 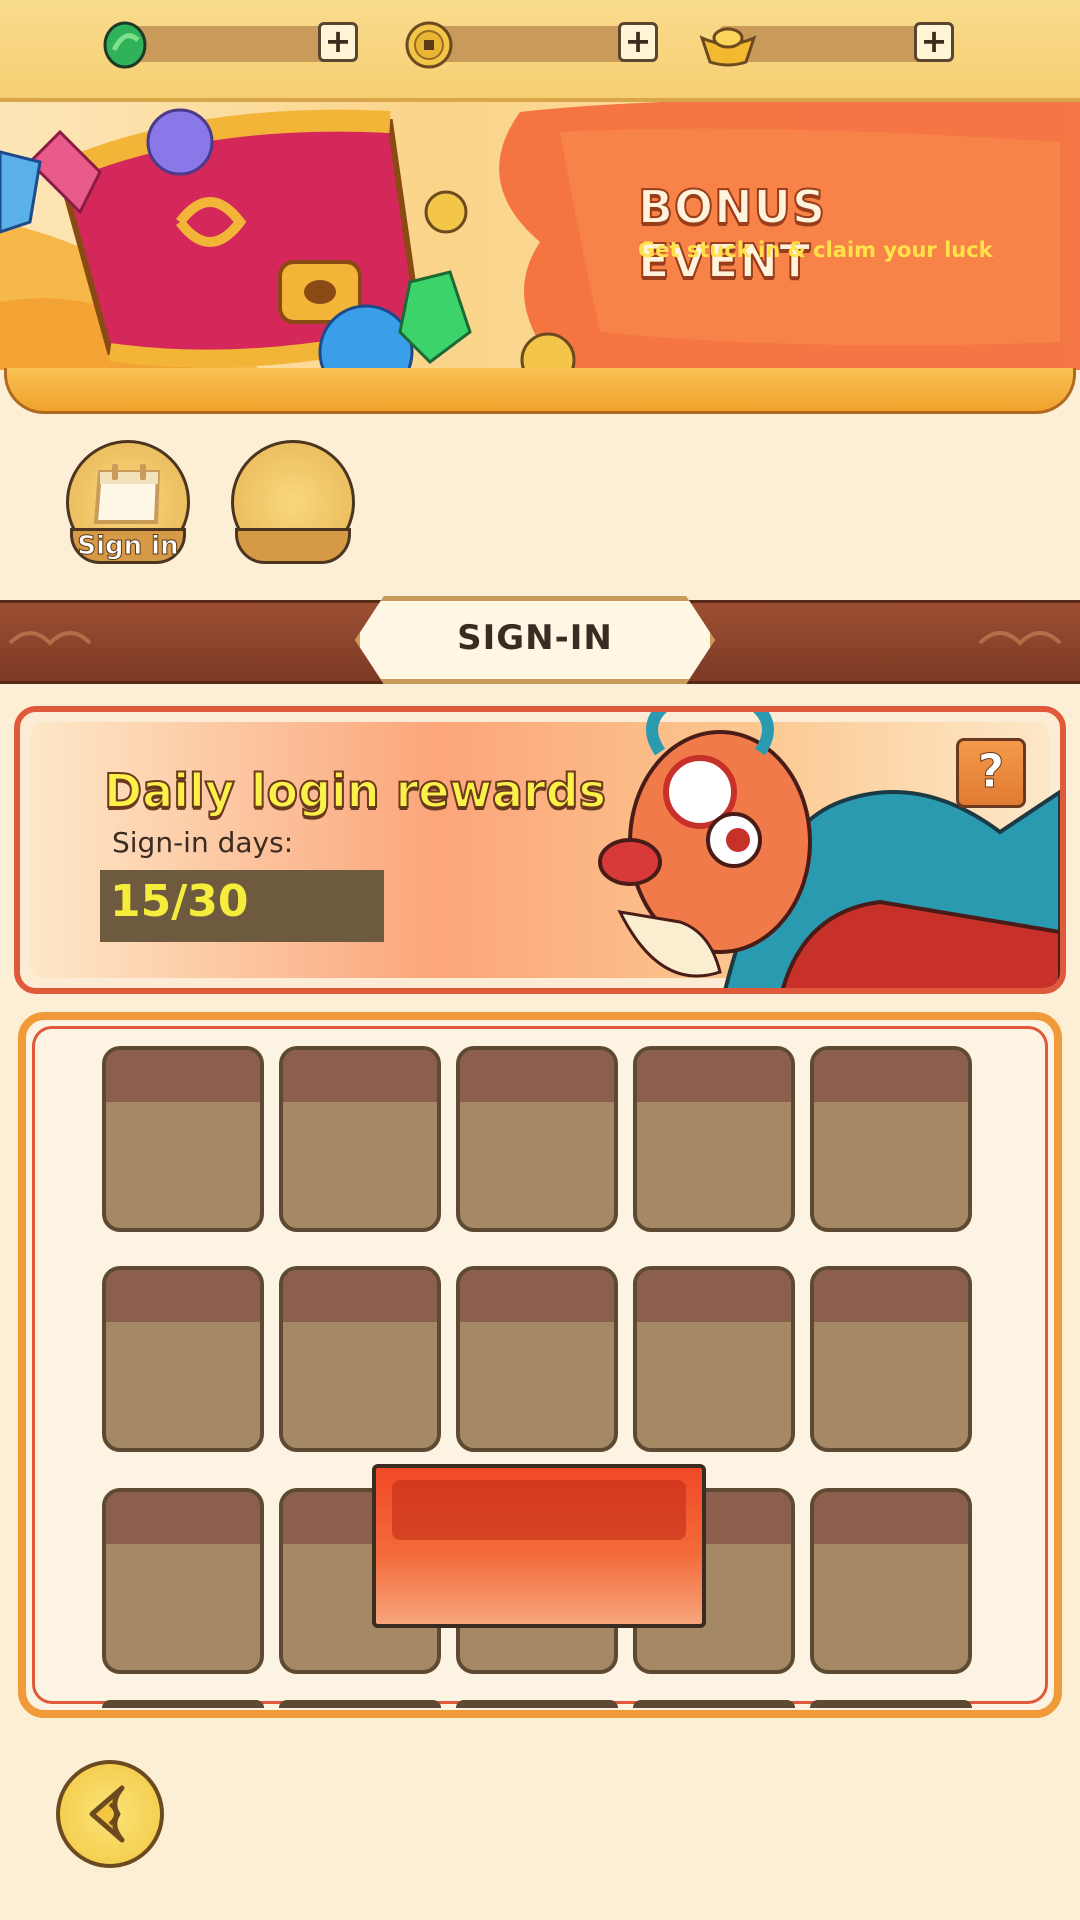 What do you see at coordinates (125, 45) in the screenshot?
I see `green-gem-icon` at bounding box center [125, 45].